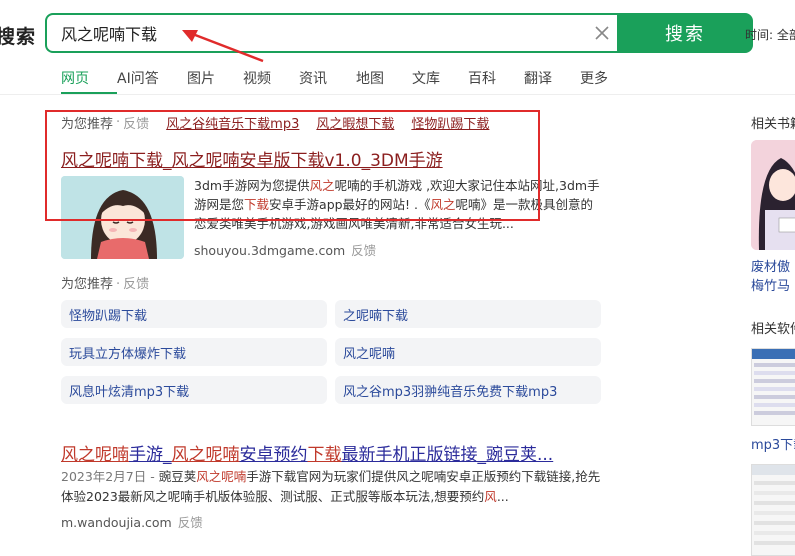 This screenshot has height=556, width=795. I want to click on recommend-row: 为您推荐 · 反馈 风之谷纯音乐下载mp3 风之暇想下载 怪物趴踢下载, so click(275, 122).